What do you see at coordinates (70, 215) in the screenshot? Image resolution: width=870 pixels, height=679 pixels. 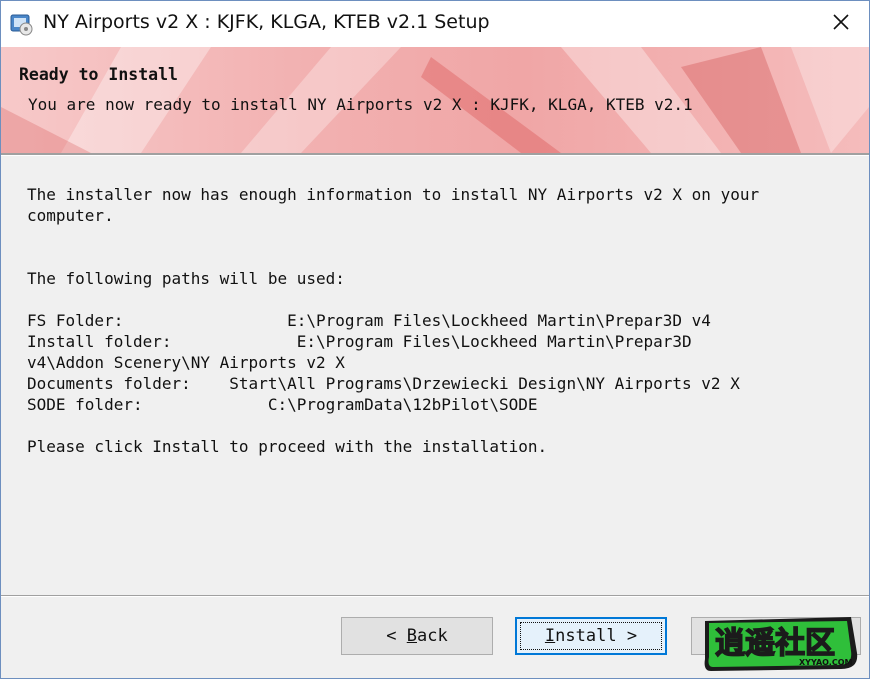 I see `intro-text-line2: computer.` at bounding box center [70, 215].